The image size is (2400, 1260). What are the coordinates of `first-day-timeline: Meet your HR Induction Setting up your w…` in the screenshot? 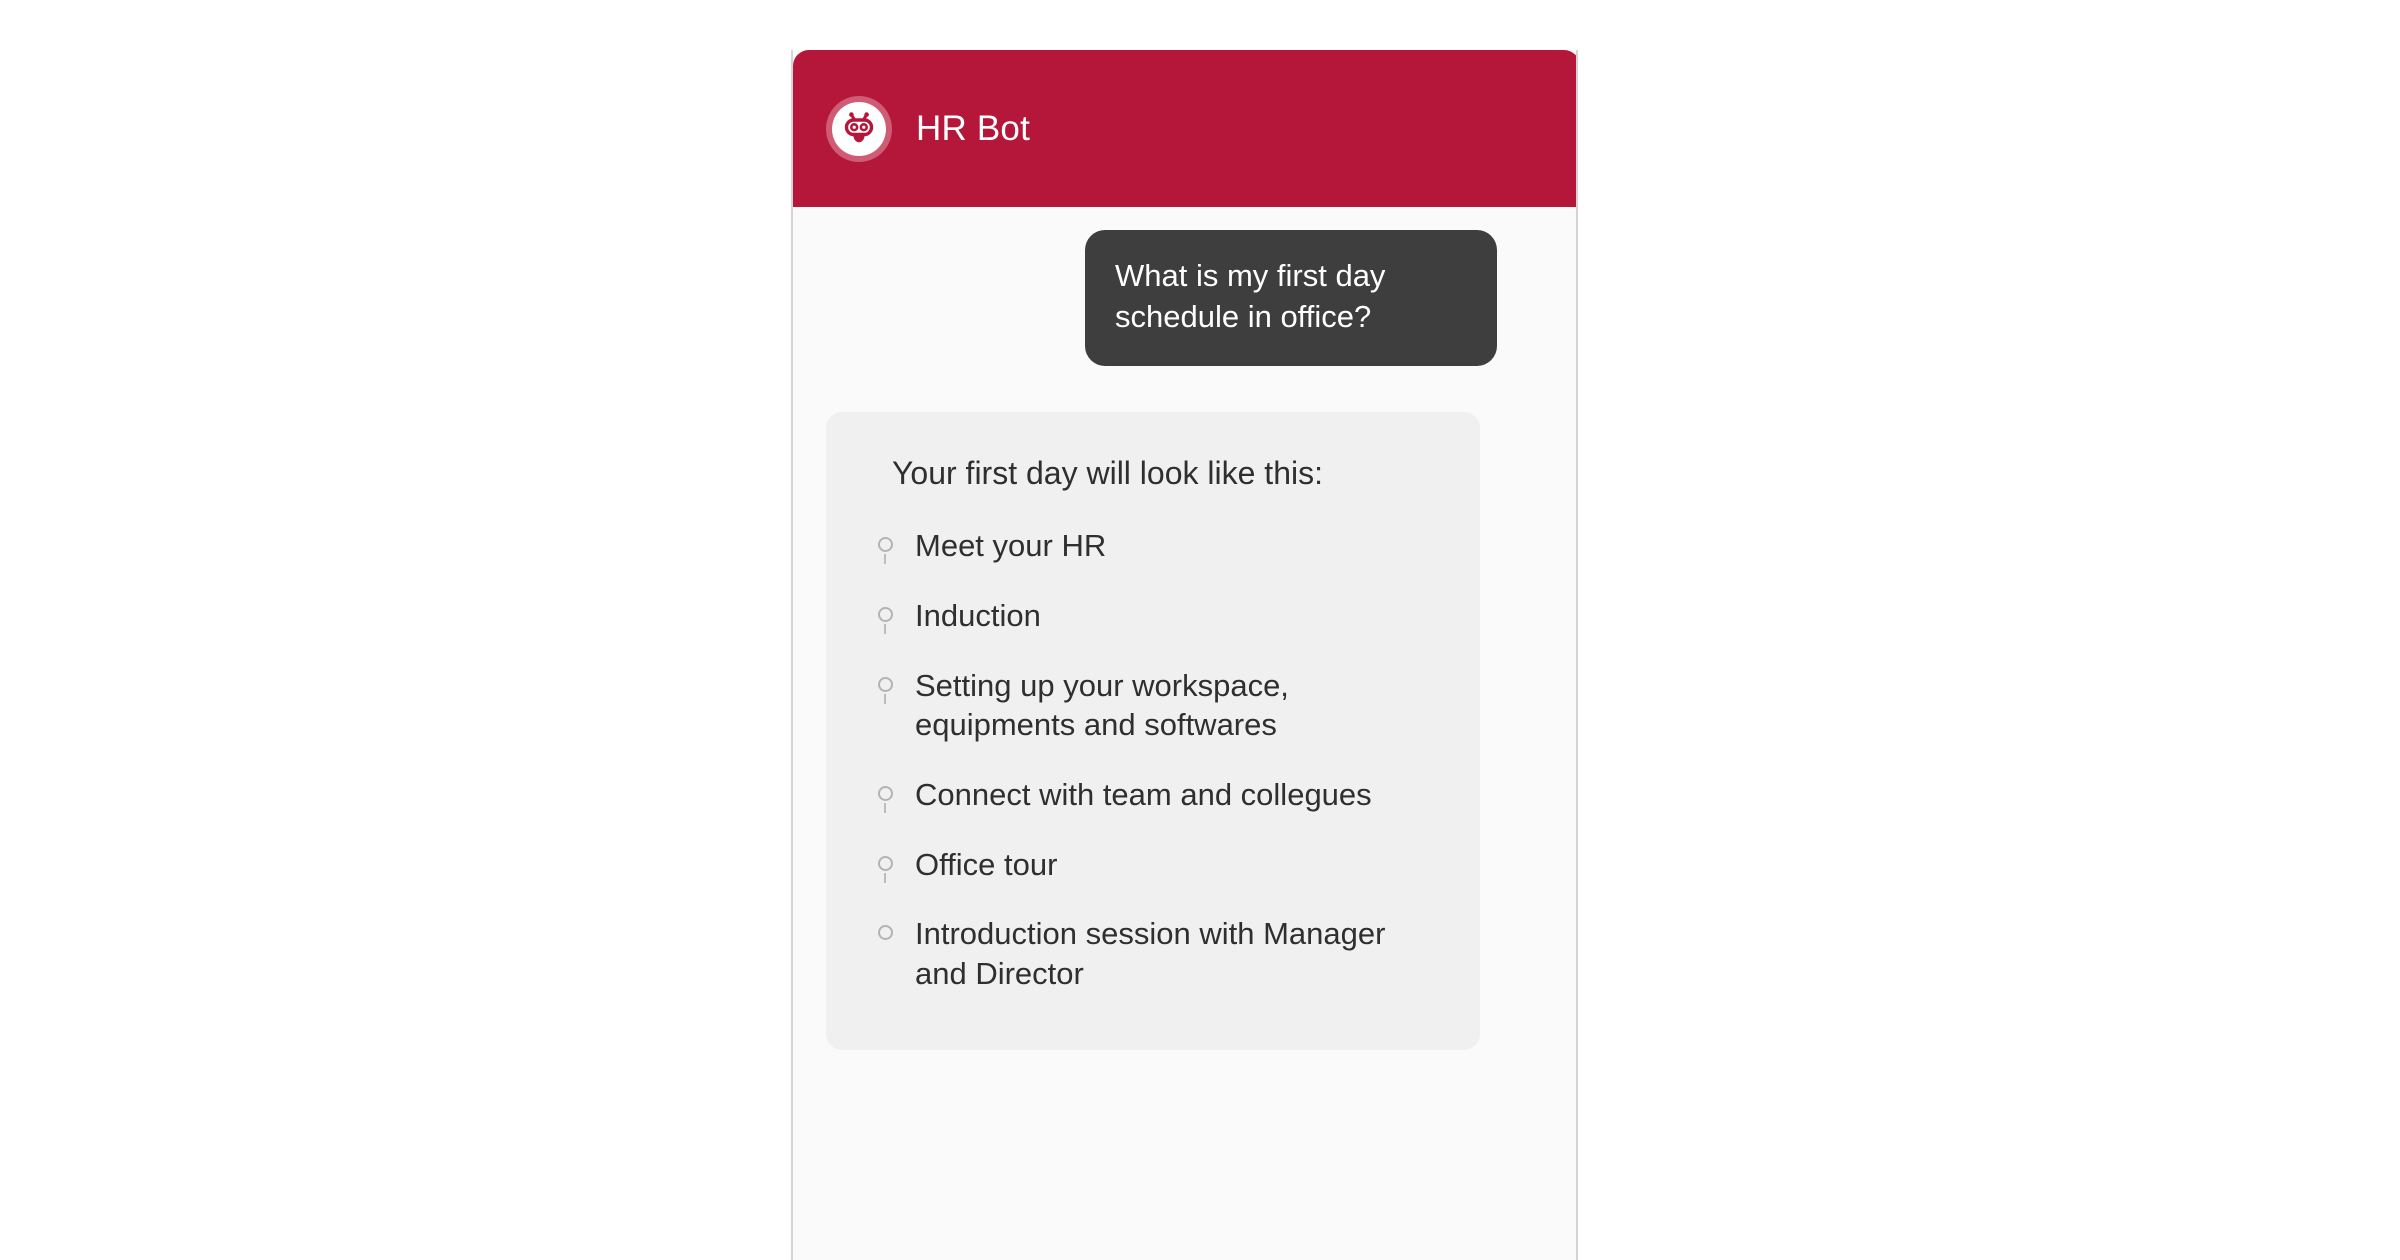 It's located at (1153, 759).